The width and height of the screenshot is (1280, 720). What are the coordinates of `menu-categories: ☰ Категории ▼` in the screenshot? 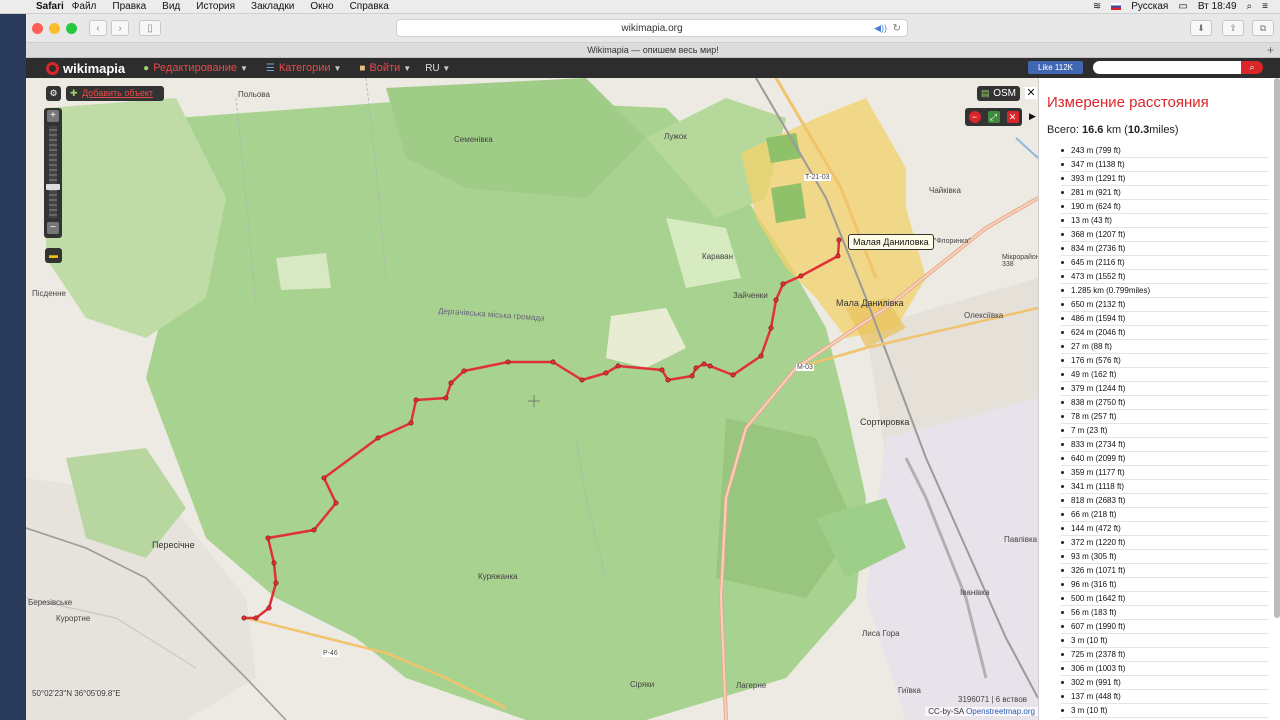 It's located at (304, 68).